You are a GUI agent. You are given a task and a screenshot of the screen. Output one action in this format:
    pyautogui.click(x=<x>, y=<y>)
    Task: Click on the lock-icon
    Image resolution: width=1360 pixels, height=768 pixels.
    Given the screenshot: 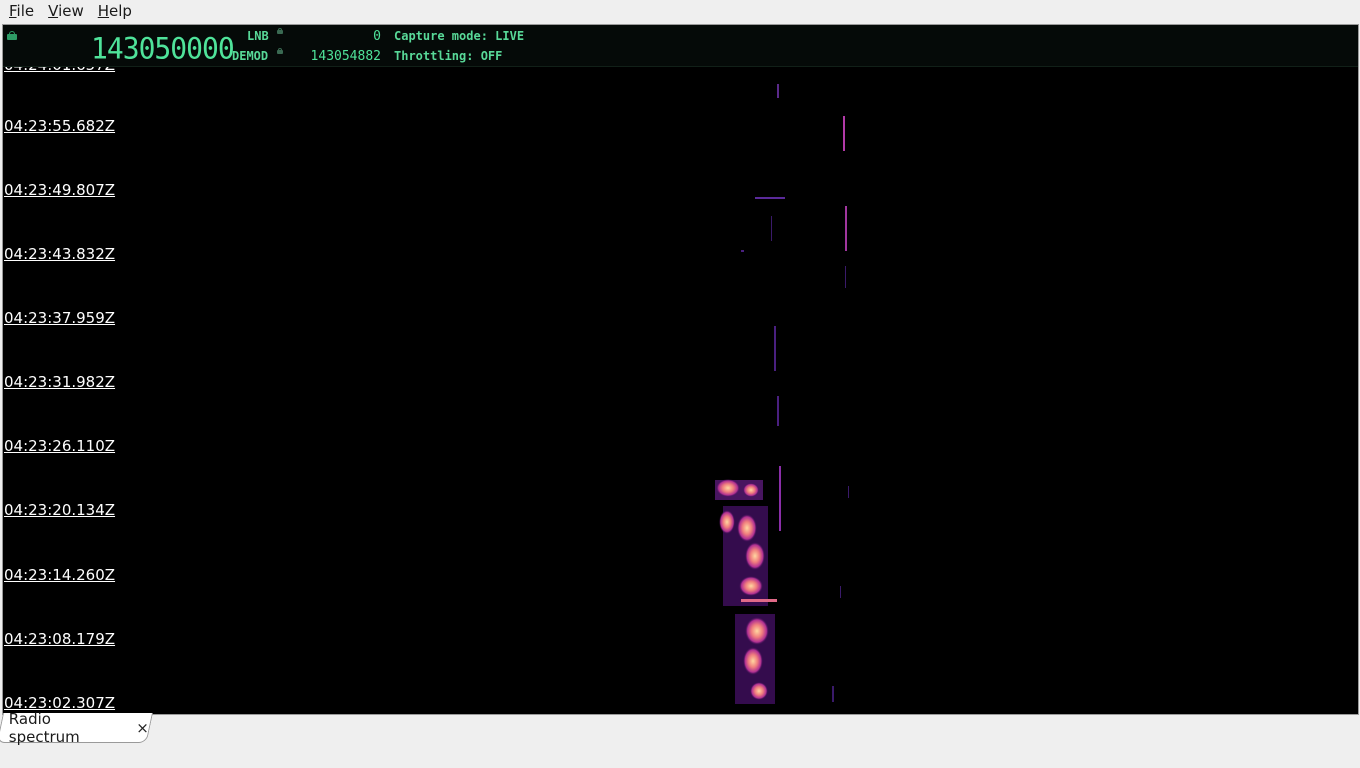 What is the action you would take?
    pyautogui.click(x=12, y=35)
    